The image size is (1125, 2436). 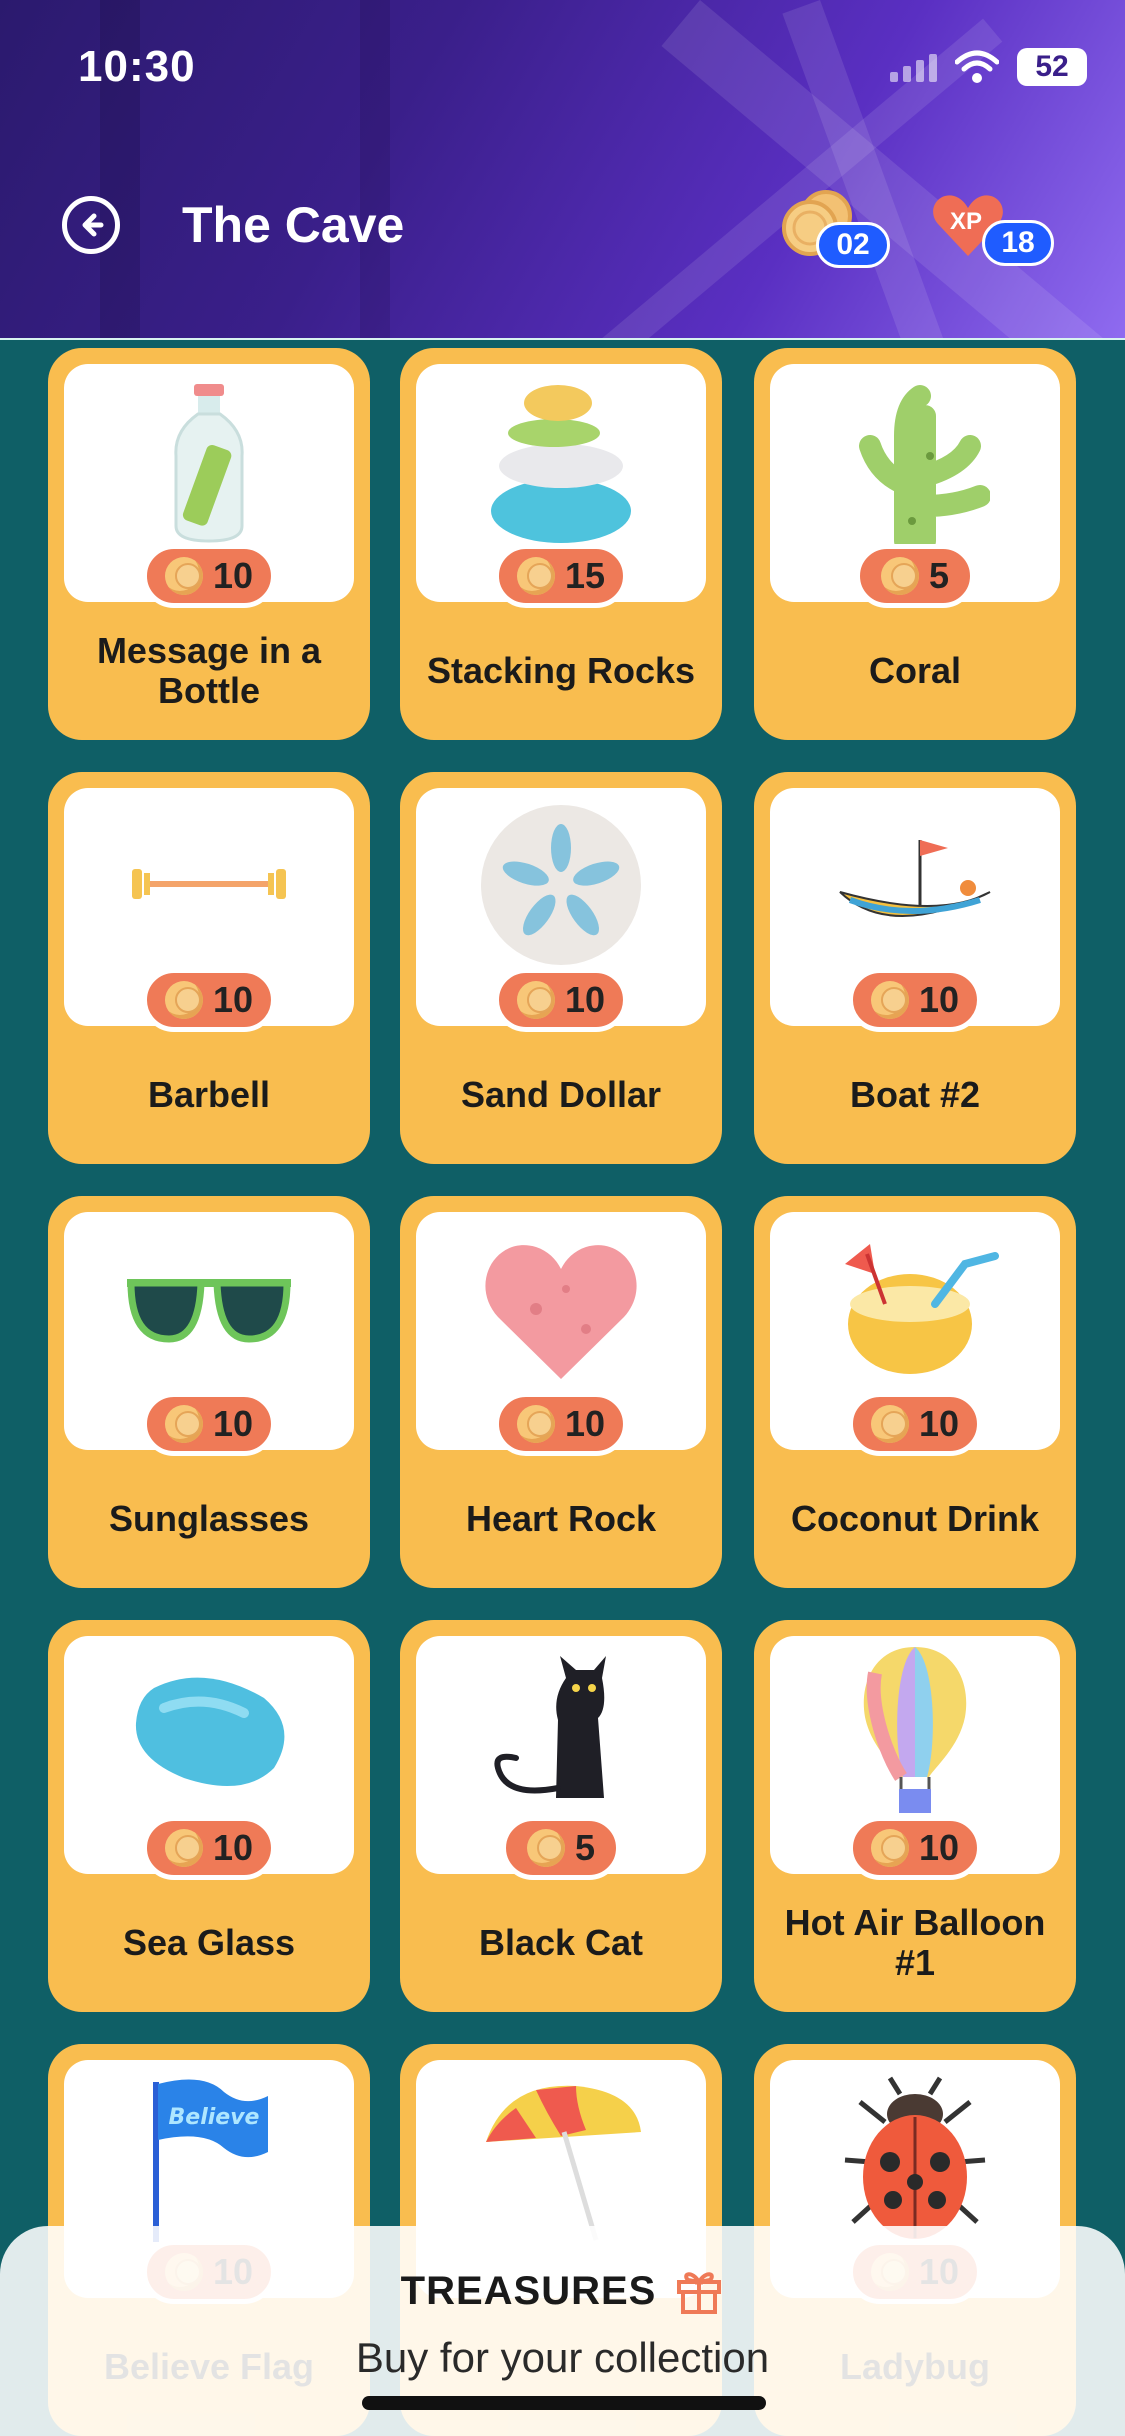 I want to click on treasure-card: 10 Boat #2, so click(x=915, y=968).